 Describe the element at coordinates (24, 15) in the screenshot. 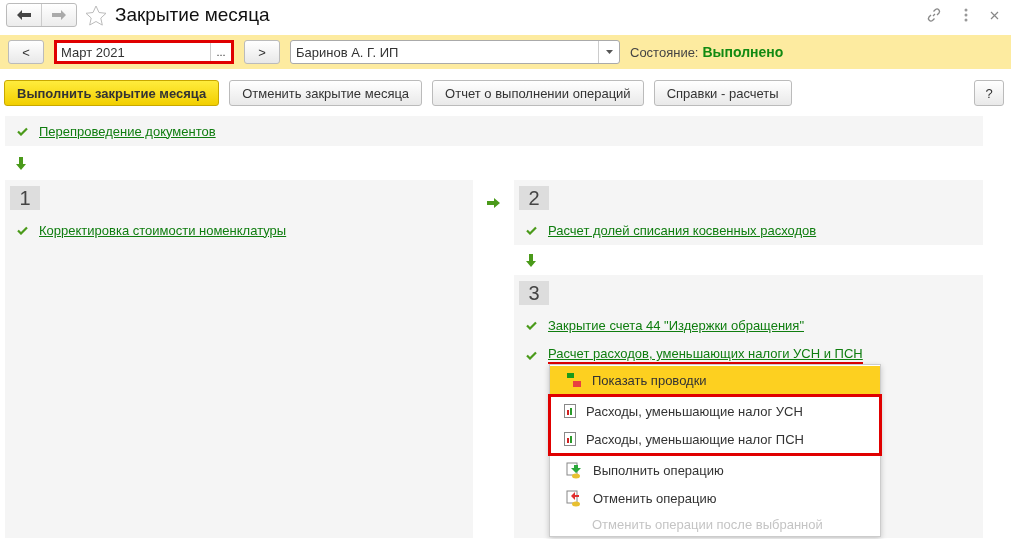

I see `left-arrow-icon` at that location.